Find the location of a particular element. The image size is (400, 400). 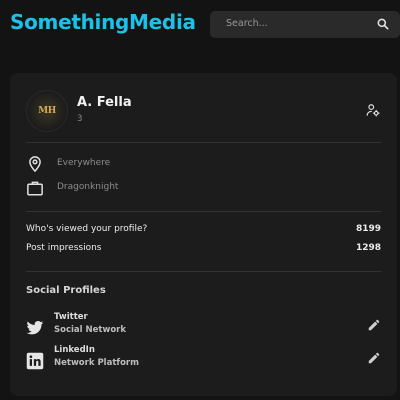

briefcase-icon is located at coordinates (35, 188).